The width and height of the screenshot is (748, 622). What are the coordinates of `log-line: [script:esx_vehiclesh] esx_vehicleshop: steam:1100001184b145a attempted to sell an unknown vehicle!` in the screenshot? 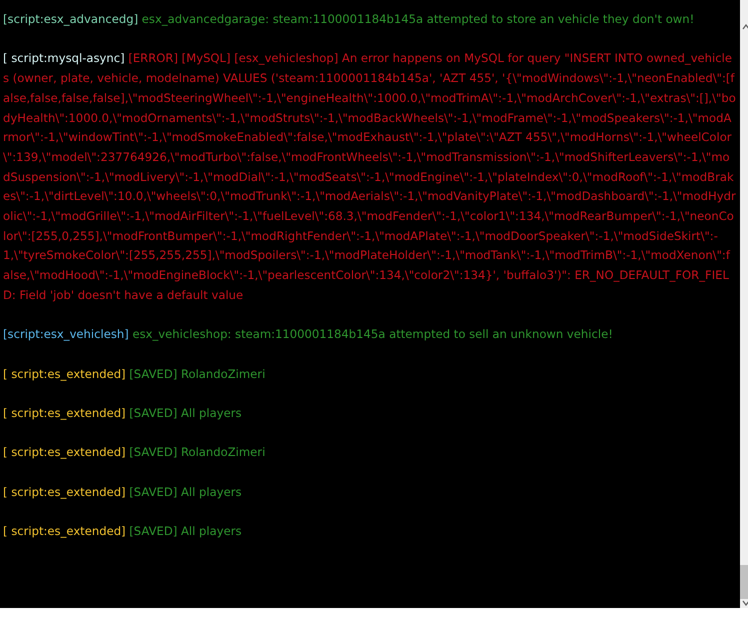 It's located at (308, 335).